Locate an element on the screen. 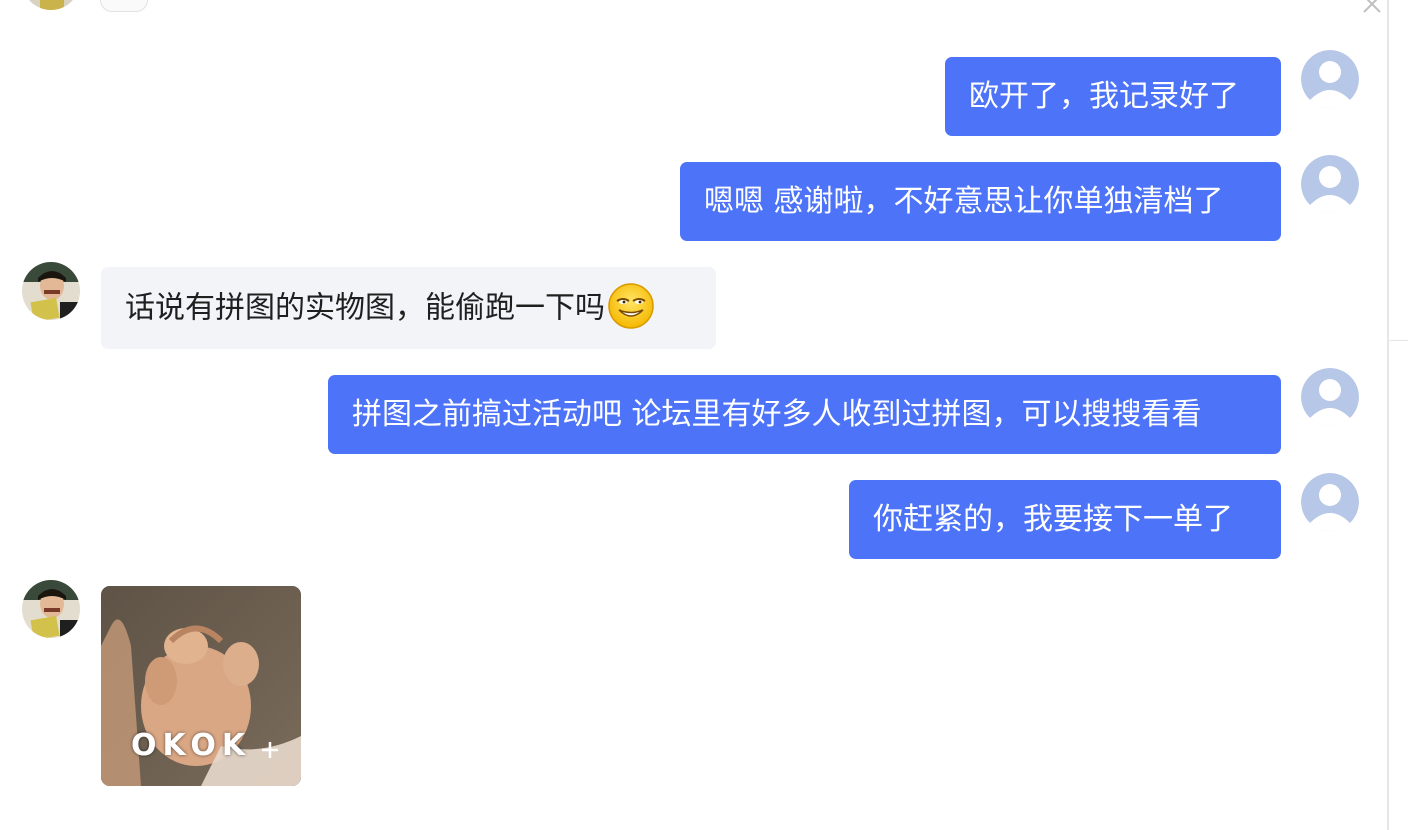 The width and height of the screenshot is (1408, 830). message-text: 拼图之前搞过活动吧 论坛里有好多人收到过拼图，可以搜搜看看 is located at coordinates (777, 414).